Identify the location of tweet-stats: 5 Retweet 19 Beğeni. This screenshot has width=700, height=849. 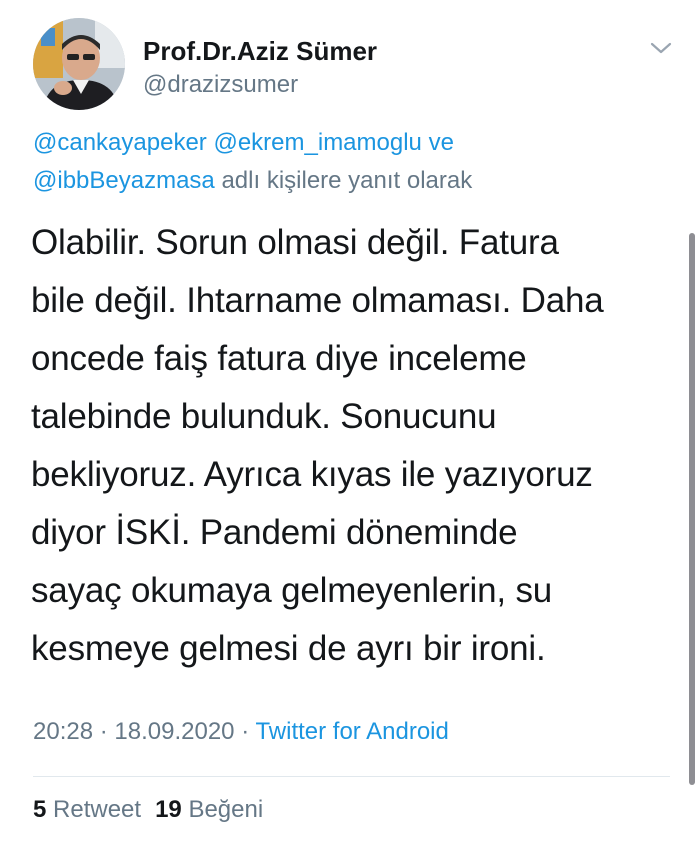
(148, 810).